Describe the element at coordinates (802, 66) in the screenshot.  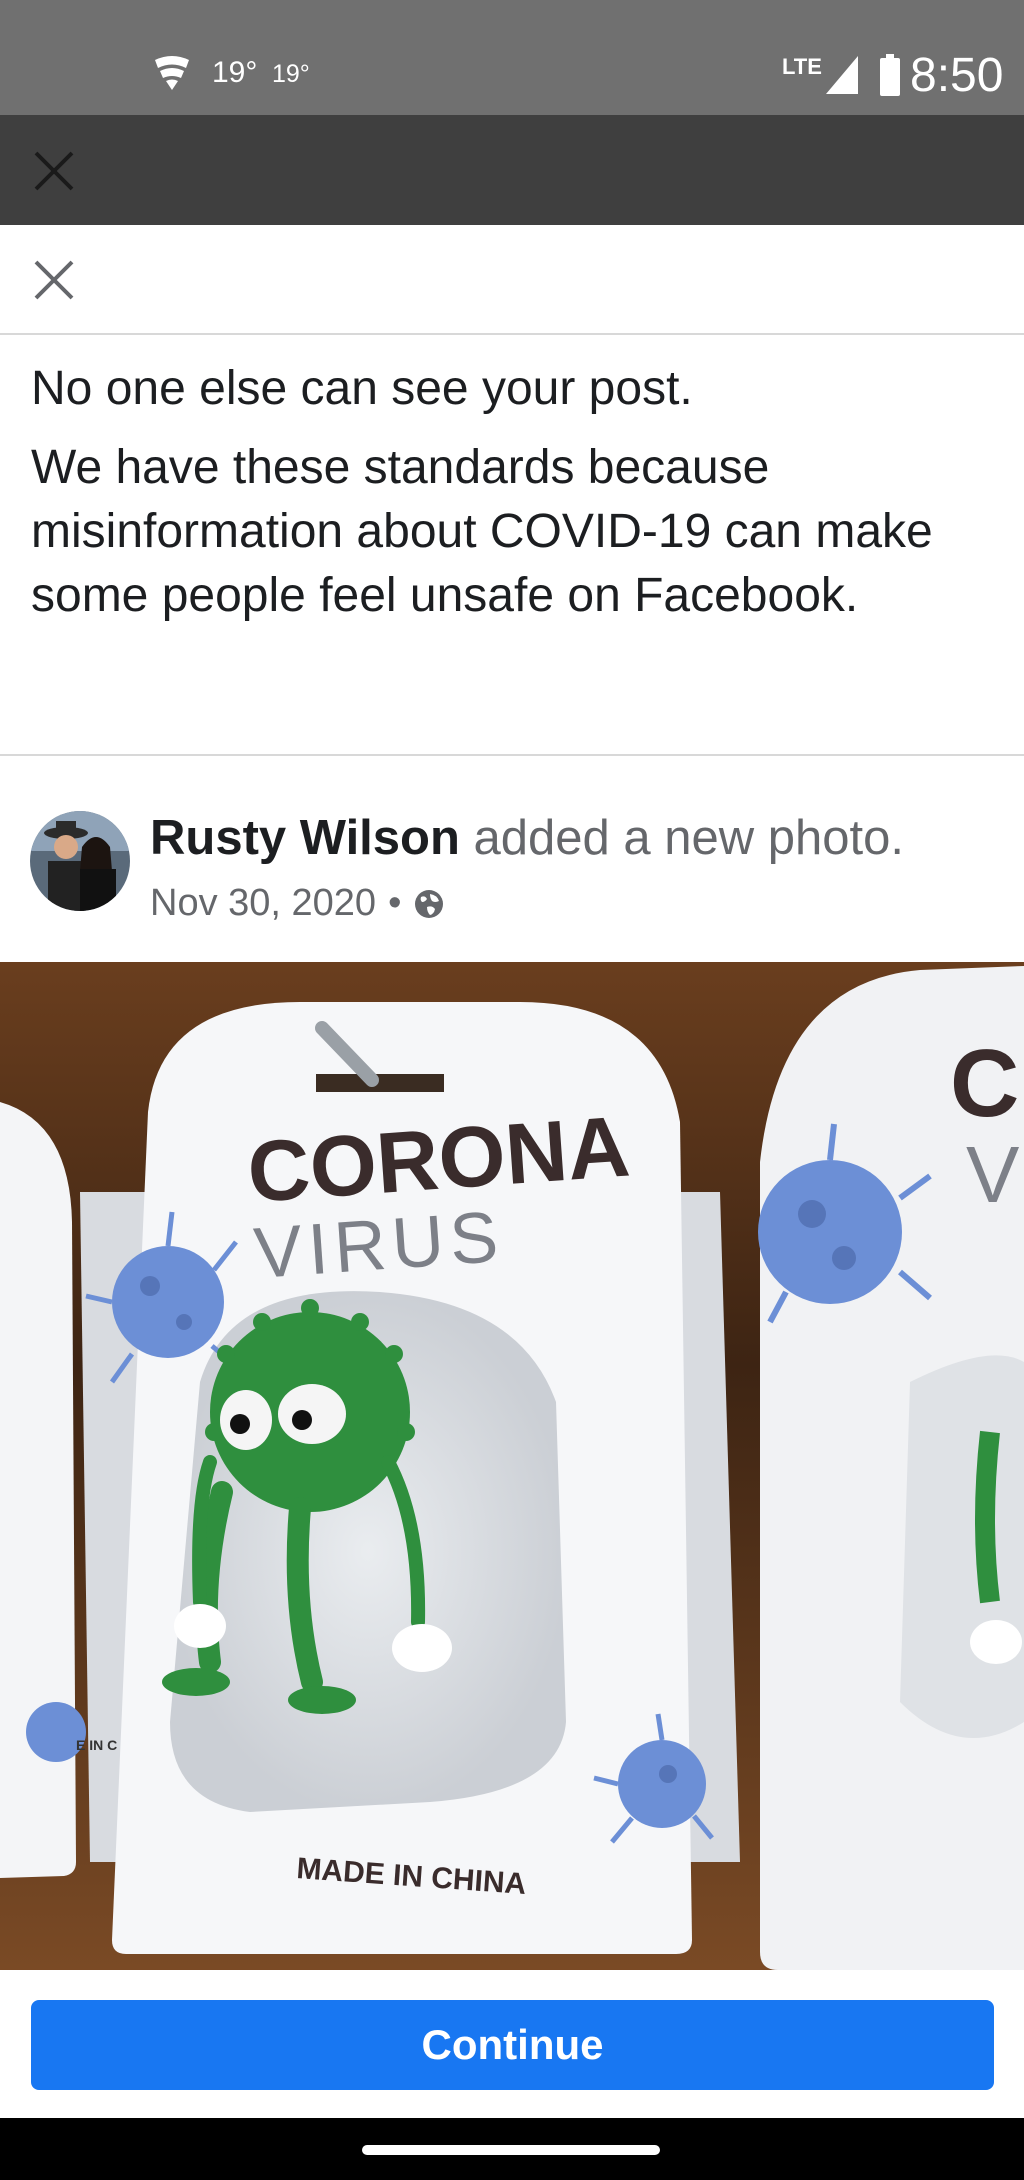
I see `network-type: LTE` at that location.